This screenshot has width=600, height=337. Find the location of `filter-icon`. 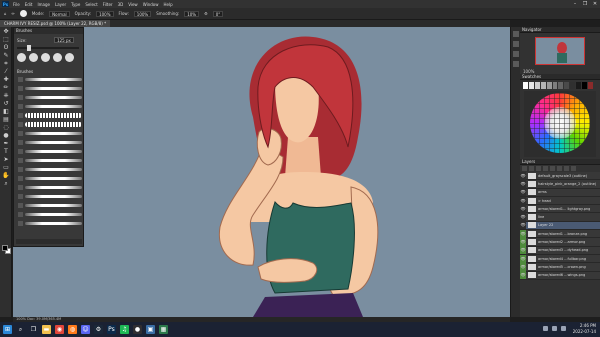

filter-icon is located at coordinates (524, 168).